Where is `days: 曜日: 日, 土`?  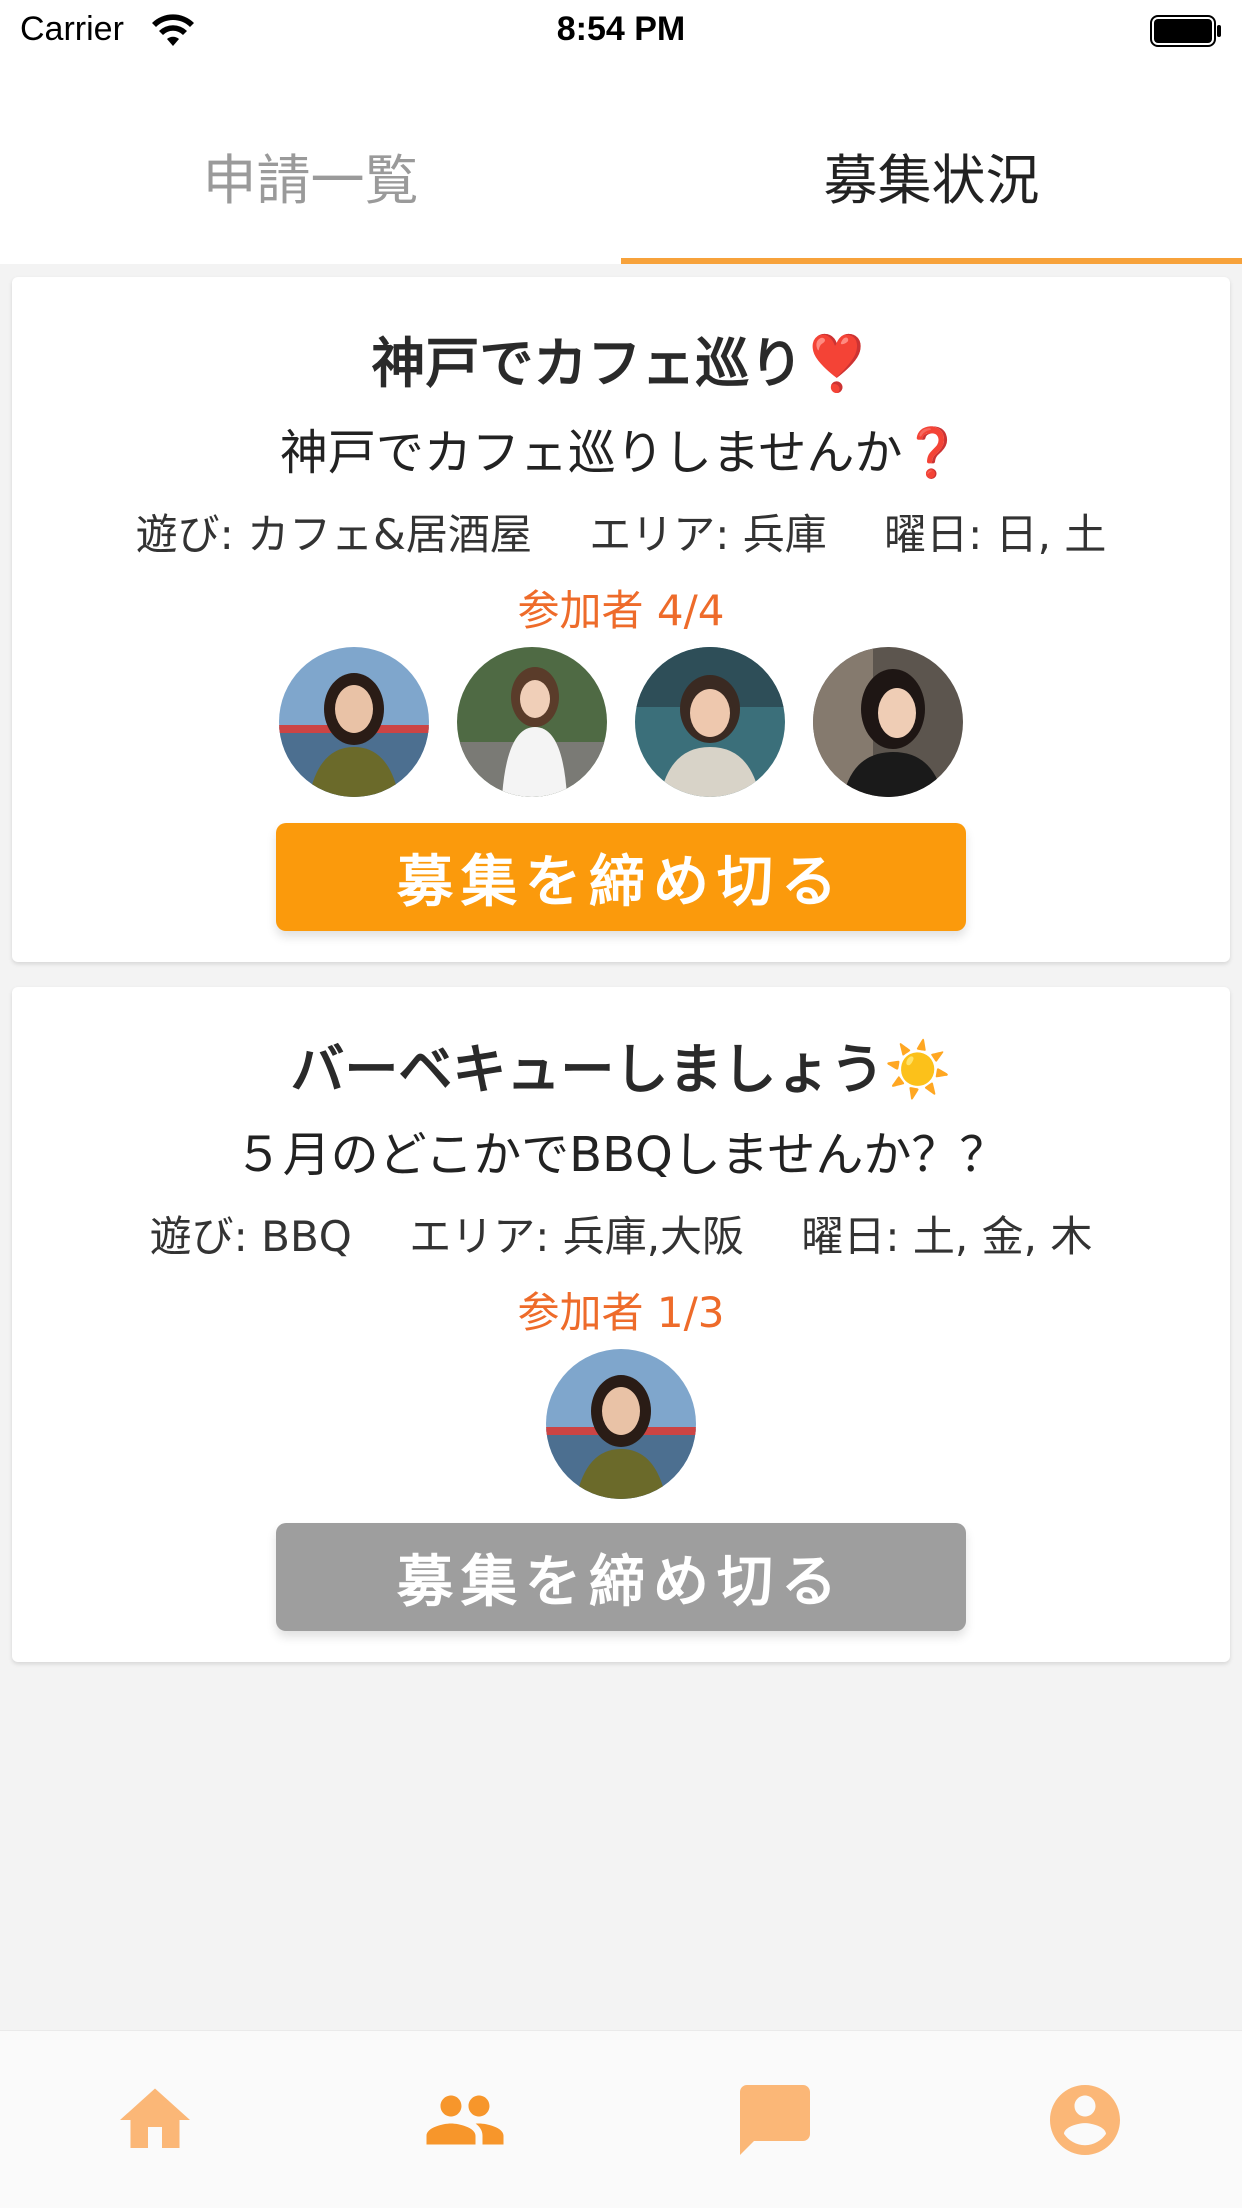 days: 曜日: 日, 土 is located at coordinates (995, 534).